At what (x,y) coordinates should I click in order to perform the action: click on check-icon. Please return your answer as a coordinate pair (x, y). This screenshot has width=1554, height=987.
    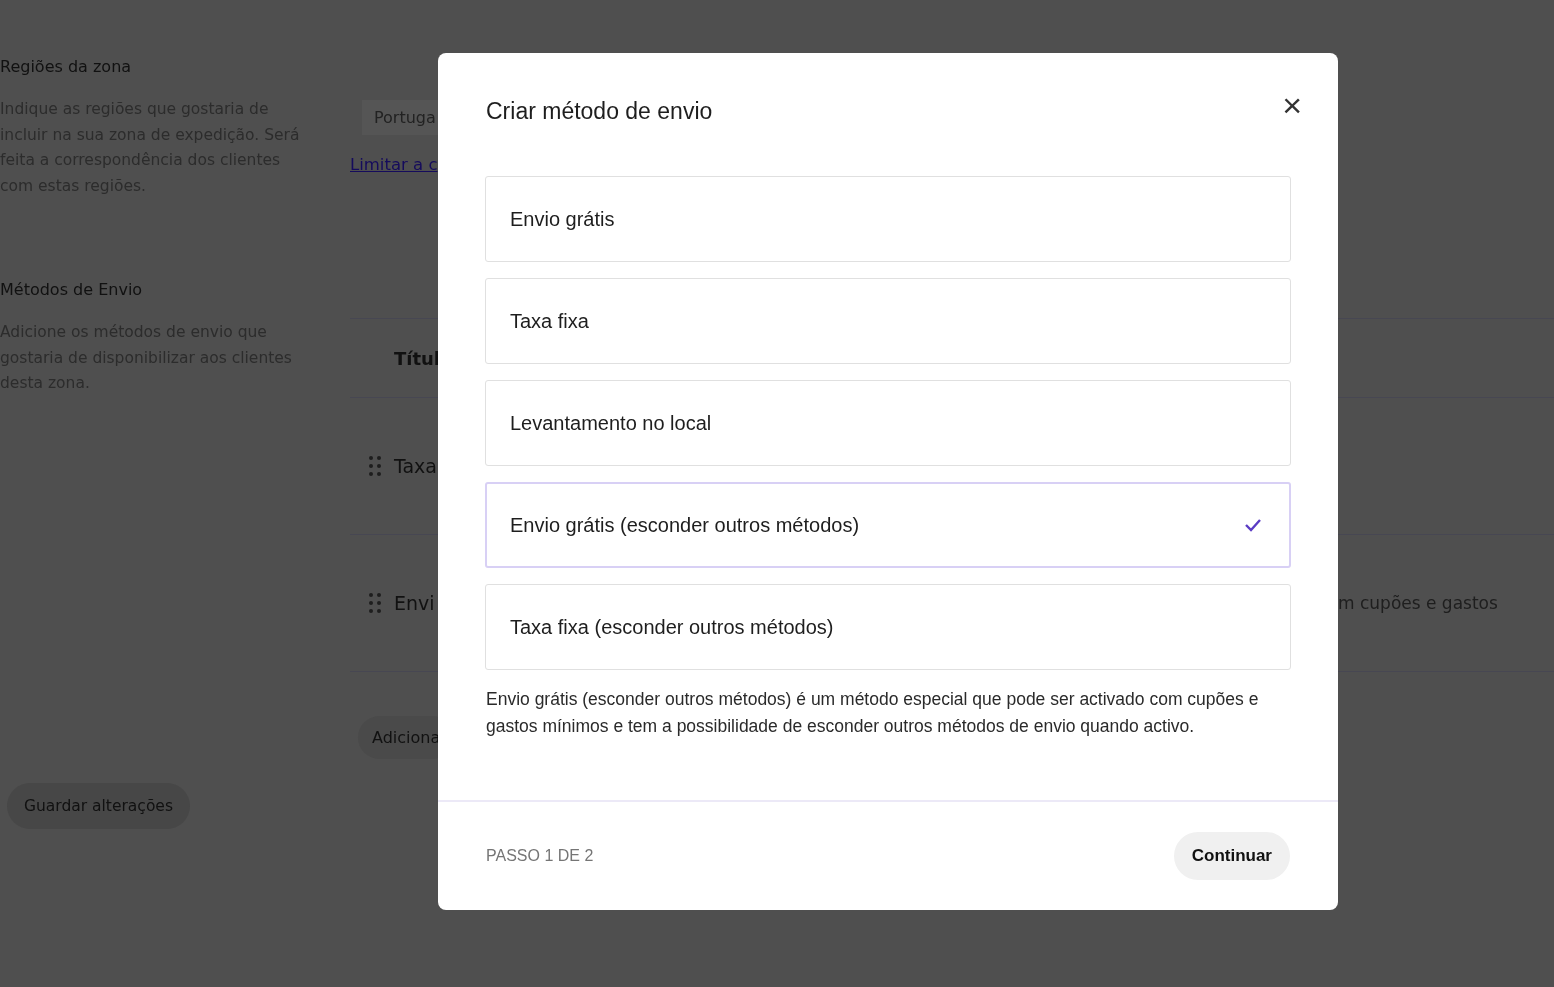
    Looking at the image, I should click on (1253, 525).